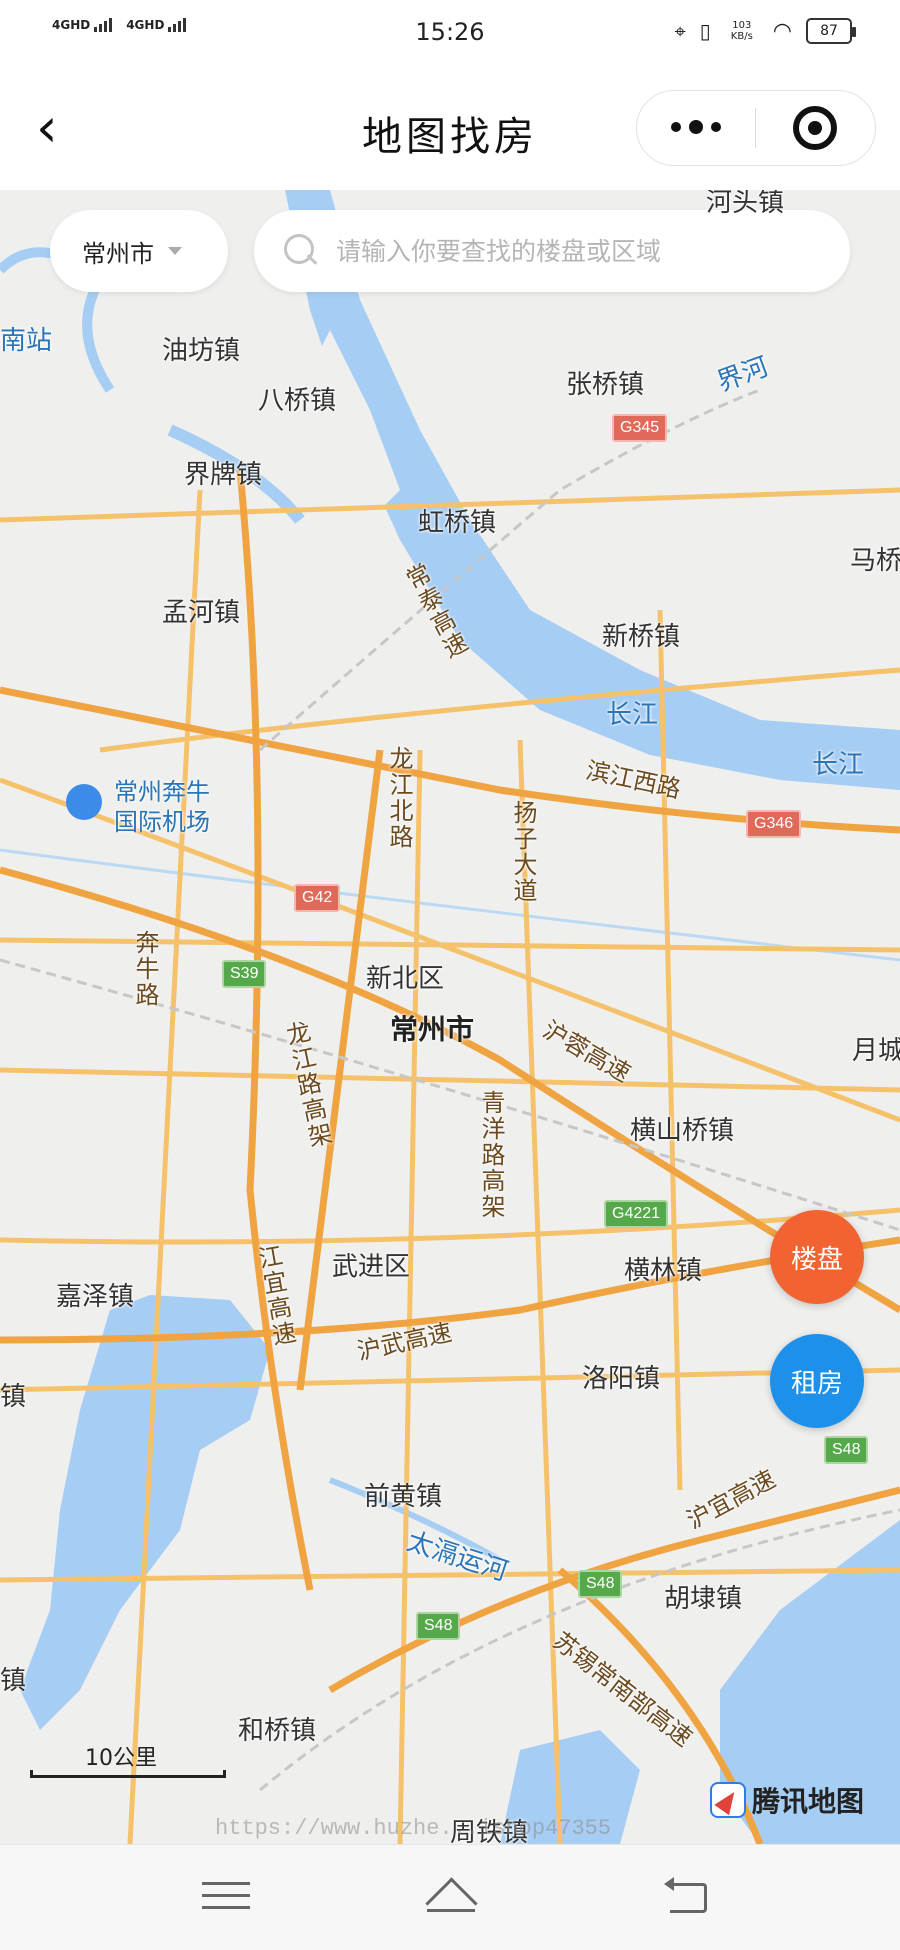  Describe the element at coordinates (808, 1801) in the screenshot. I see `provider-name: 腾讯地图` at that location.